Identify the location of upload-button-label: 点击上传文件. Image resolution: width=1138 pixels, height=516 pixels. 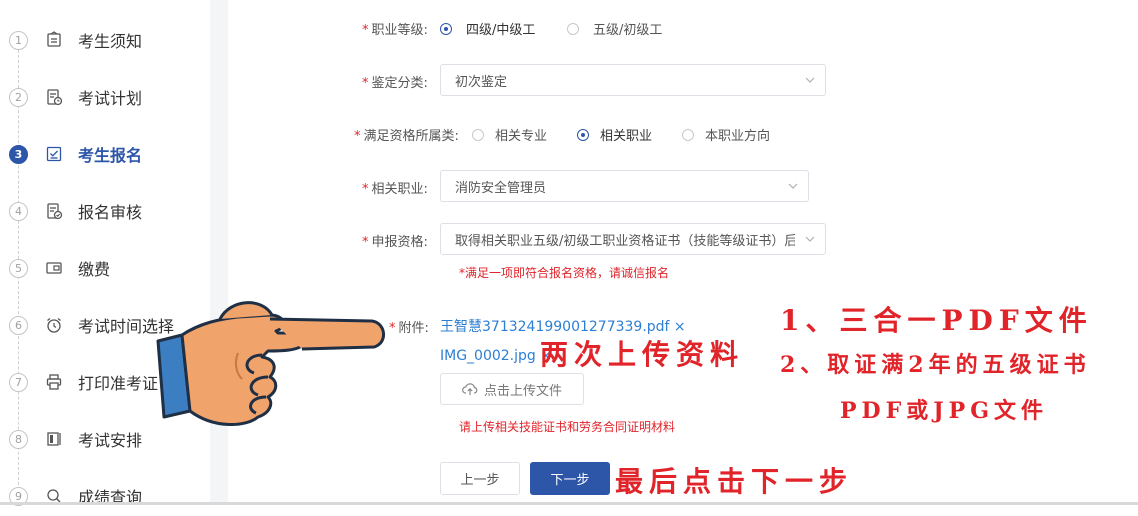
(522, 391).